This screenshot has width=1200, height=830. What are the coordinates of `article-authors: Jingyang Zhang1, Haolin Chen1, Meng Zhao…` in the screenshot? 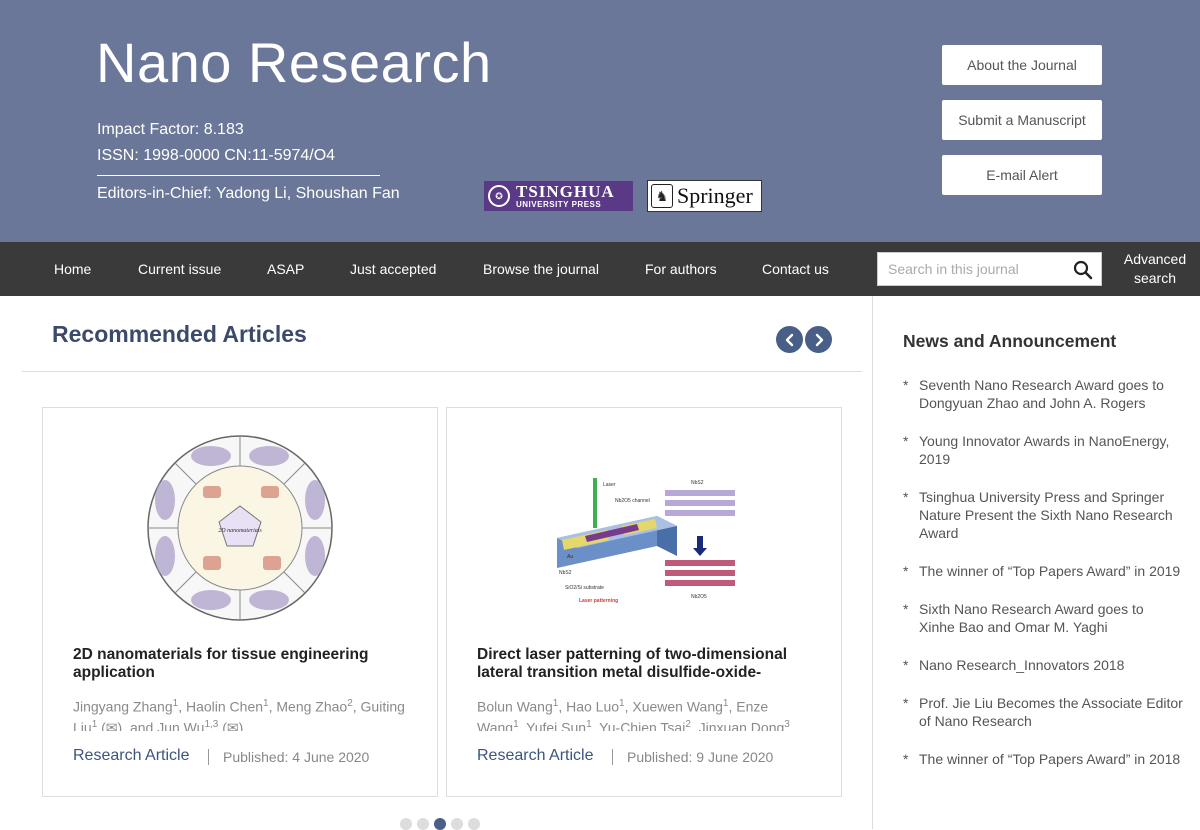 It's located at (239, 714).